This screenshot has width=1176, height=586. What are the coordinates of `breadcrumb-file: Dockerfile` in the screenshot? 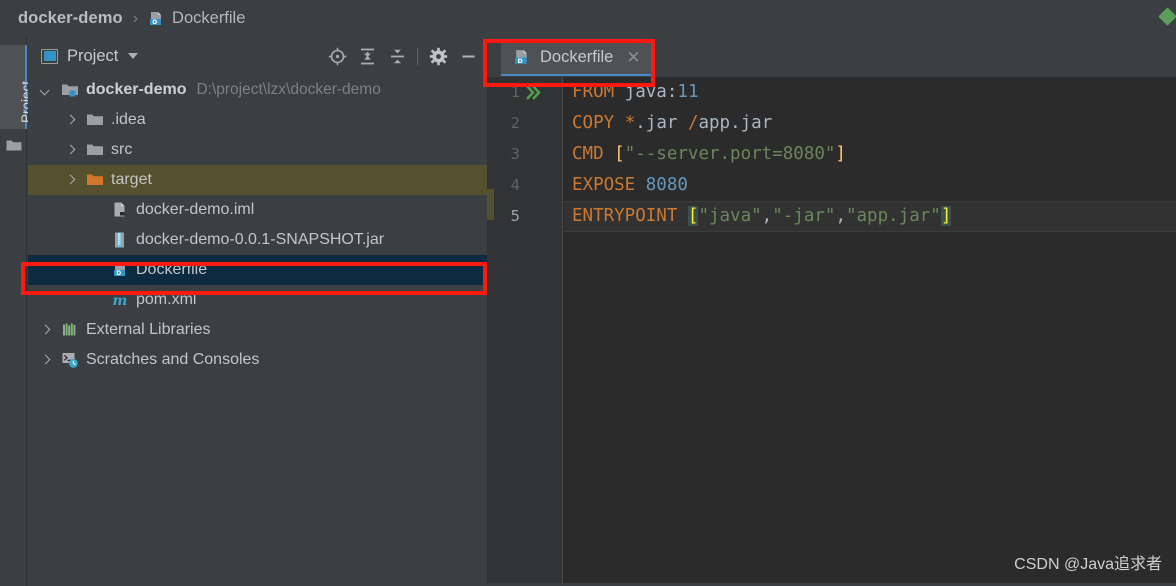 It's located at (208, 18).